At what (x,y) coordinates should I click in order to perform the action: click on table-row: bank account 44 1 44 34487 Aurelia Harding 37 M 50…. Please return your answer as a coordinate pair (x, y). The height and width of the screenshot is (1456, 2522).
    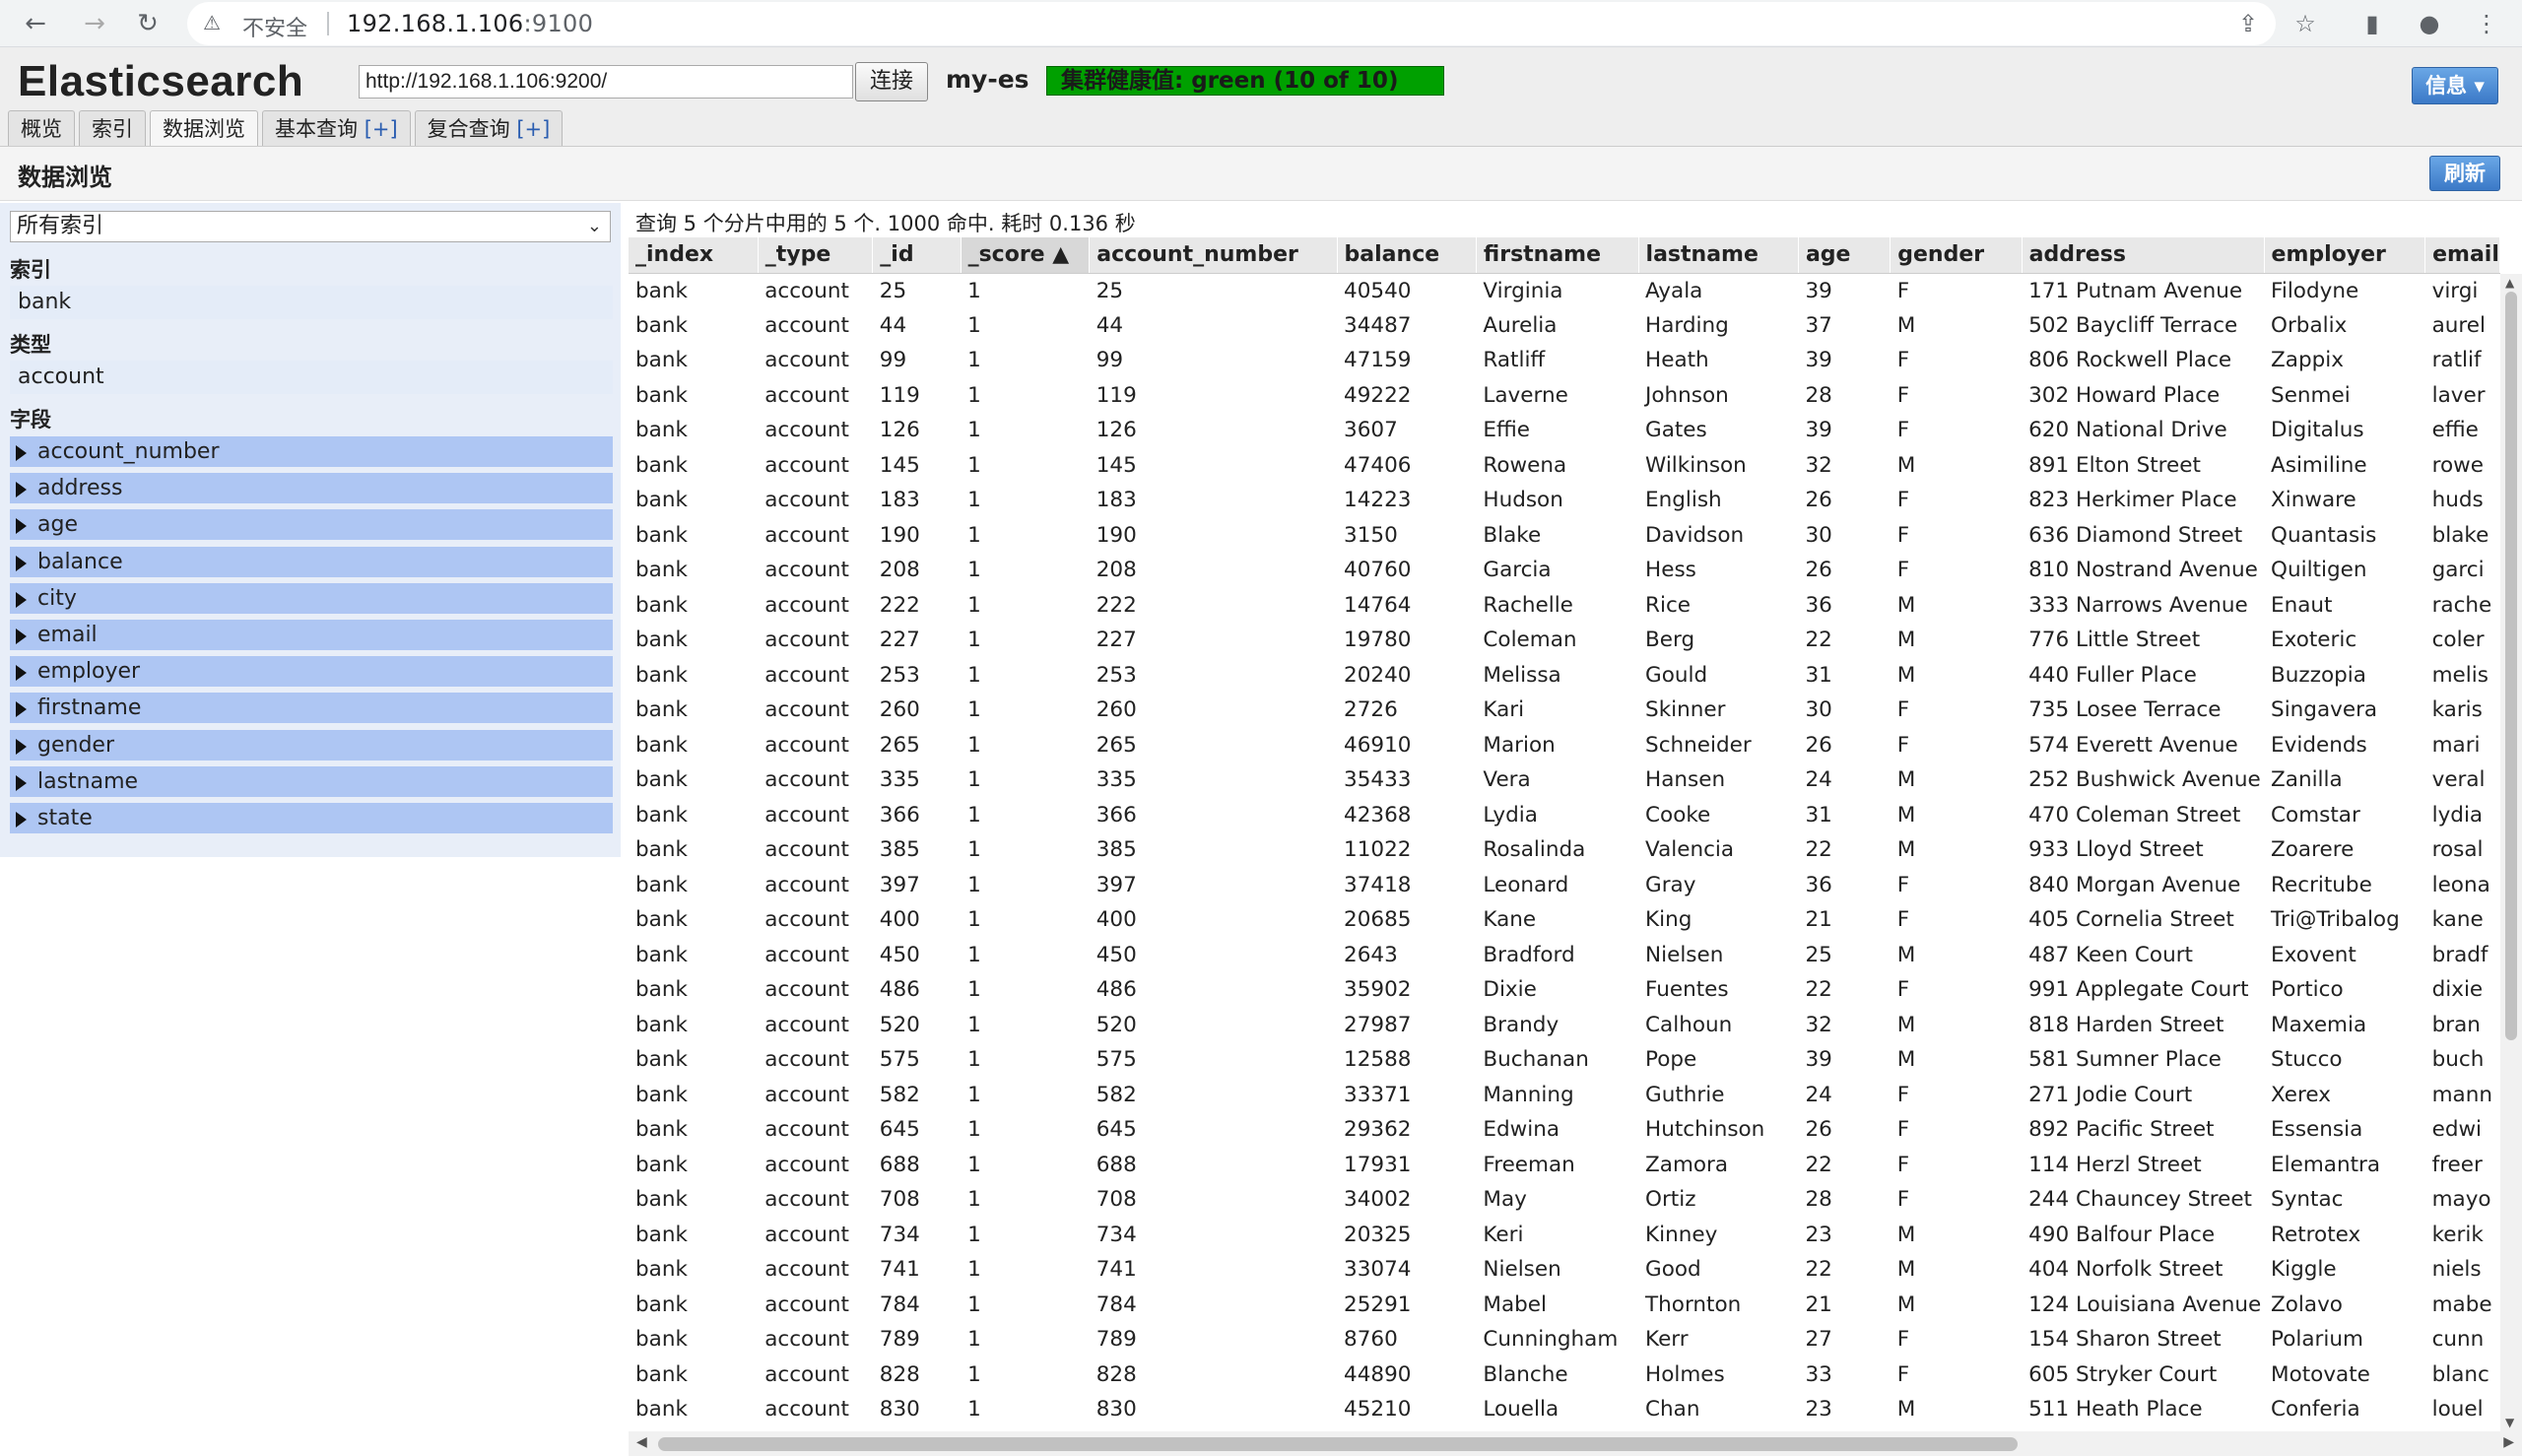
    Looking at the image, I should click on (1564, 325).